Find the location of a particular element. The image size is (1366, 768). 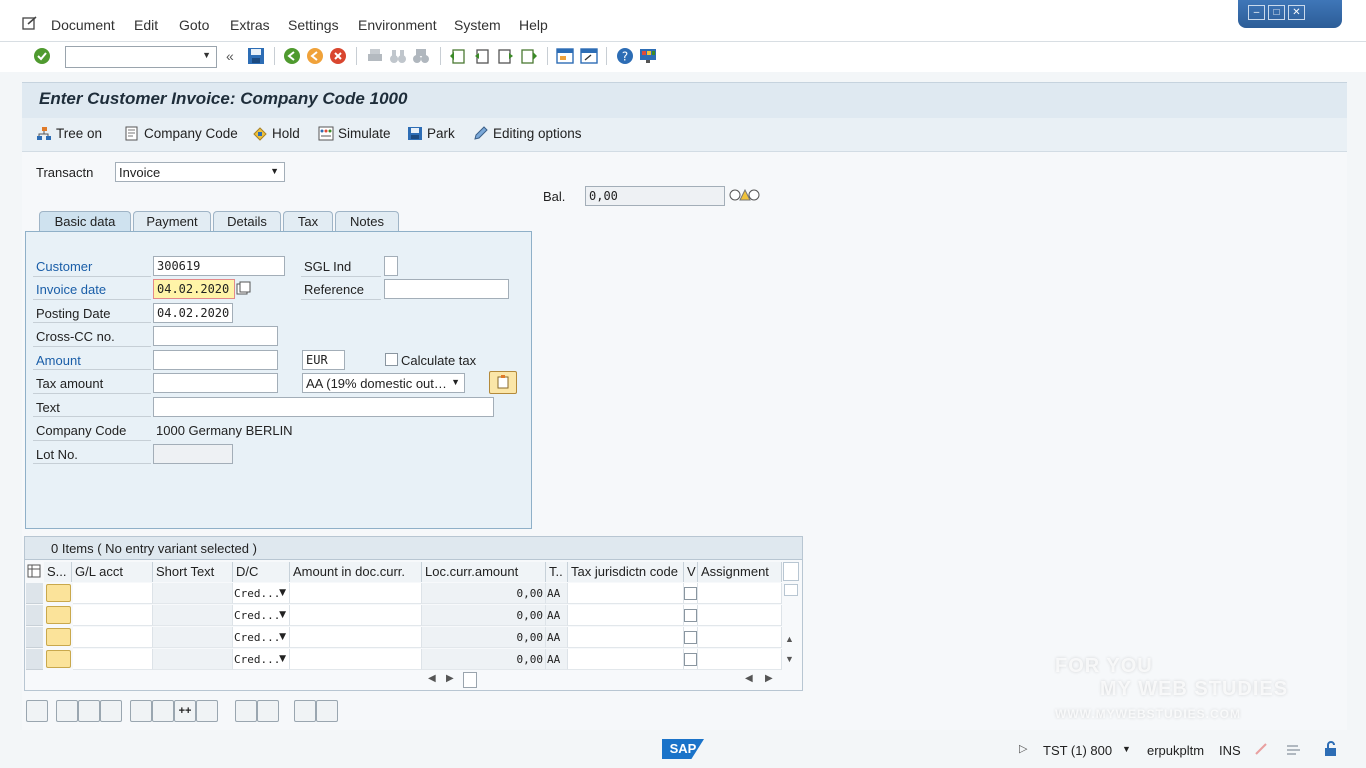

tax-detail-button is located at coordinates (503, 382).